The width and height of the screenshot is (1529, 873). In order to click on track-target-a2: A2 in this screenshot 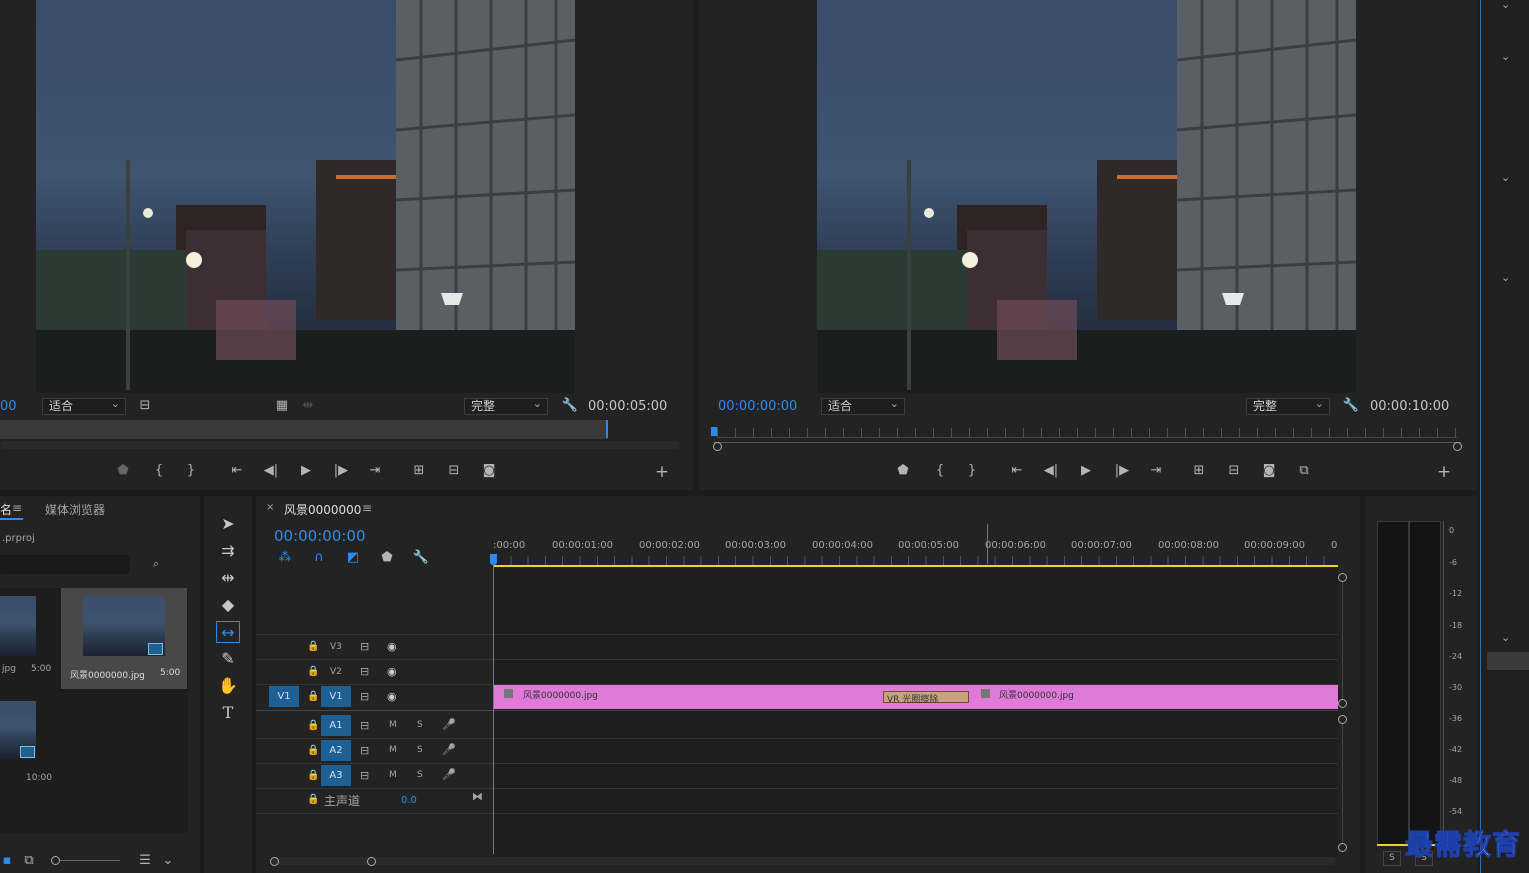, I will do `click(336, 750)`.